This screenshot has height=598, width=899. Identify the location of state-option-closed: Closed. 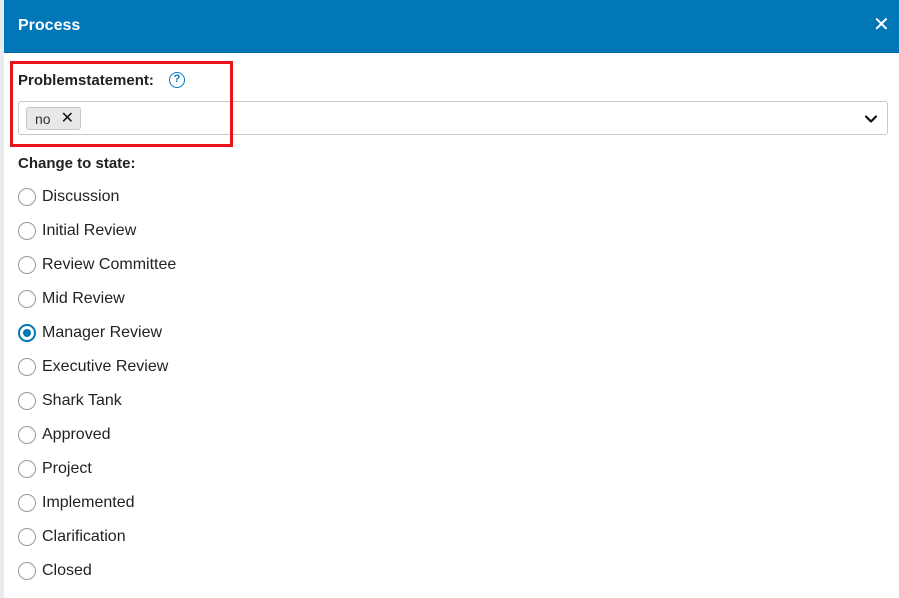
(218, 571).